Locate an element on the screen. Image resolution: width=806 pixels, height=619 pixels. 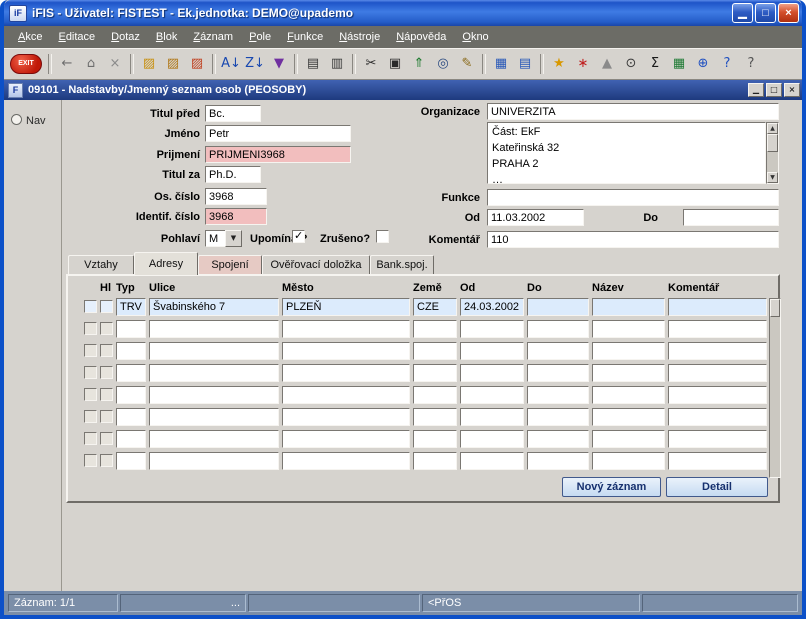
cut-icon: ✂ is located at coordinates (371, 64).